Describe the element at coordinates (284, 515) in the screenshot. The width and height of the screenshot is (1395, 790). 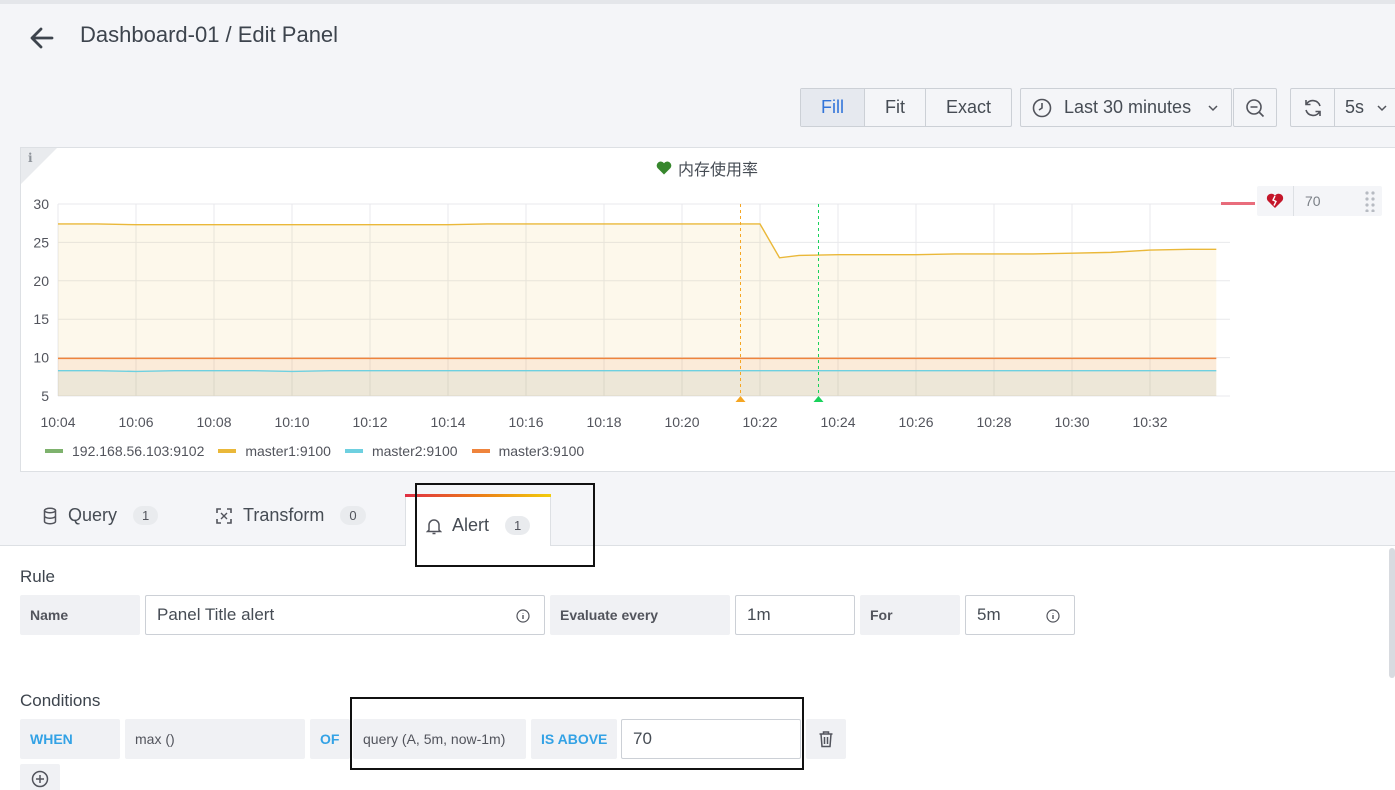
I see `tab-transform-label: Transform` at that location.